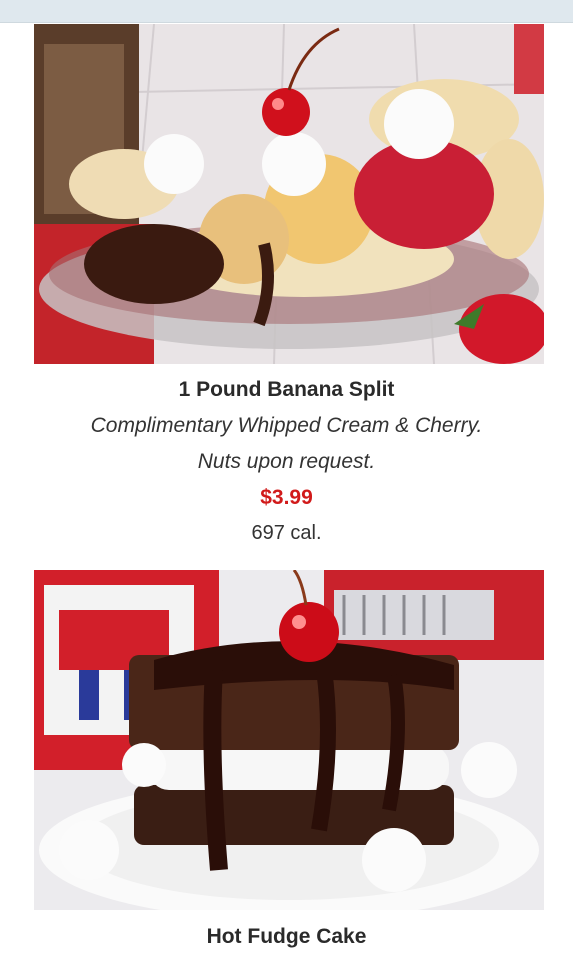 This screenshot has height=959, width=573. Describe the element at coordinates (286, 11) in the screenshot. I see `top-strip` at that location.